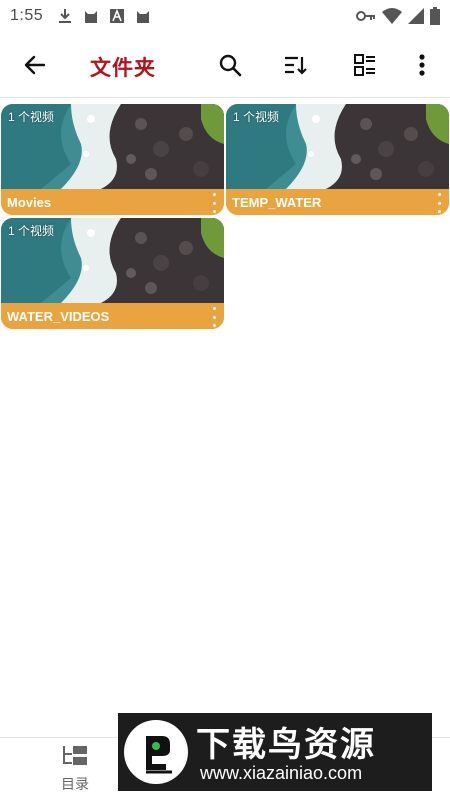 The width and height of the screenshot is (450, 800). I want to click on folder-card: 1 个视频 Movies, so click(112, 159).